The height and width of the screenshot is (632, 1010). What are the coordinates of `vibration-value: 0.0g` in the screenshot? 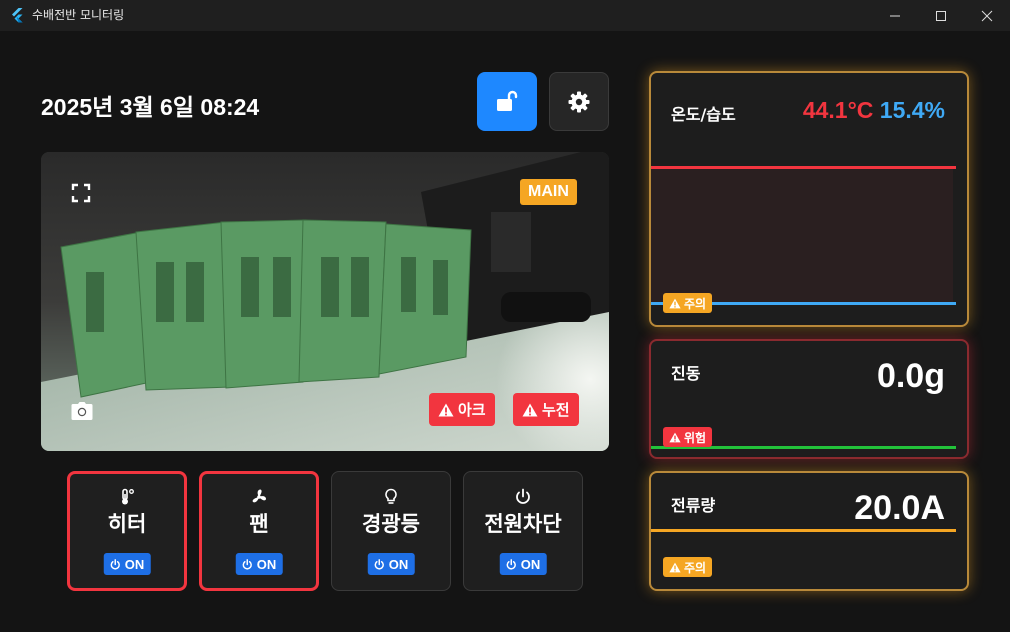 It's located at (910, 376).